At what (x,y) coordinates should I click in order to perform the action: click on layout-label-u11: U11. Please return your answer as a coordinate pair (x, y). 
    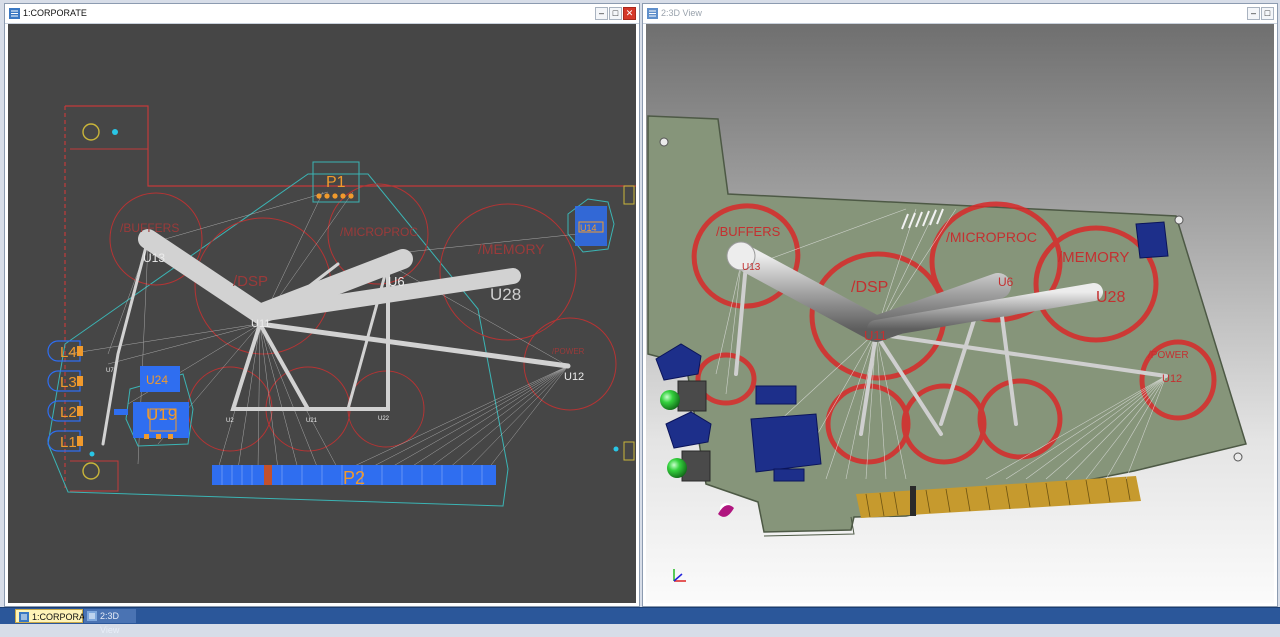
    Looking at the image, I should click on (260, 324).